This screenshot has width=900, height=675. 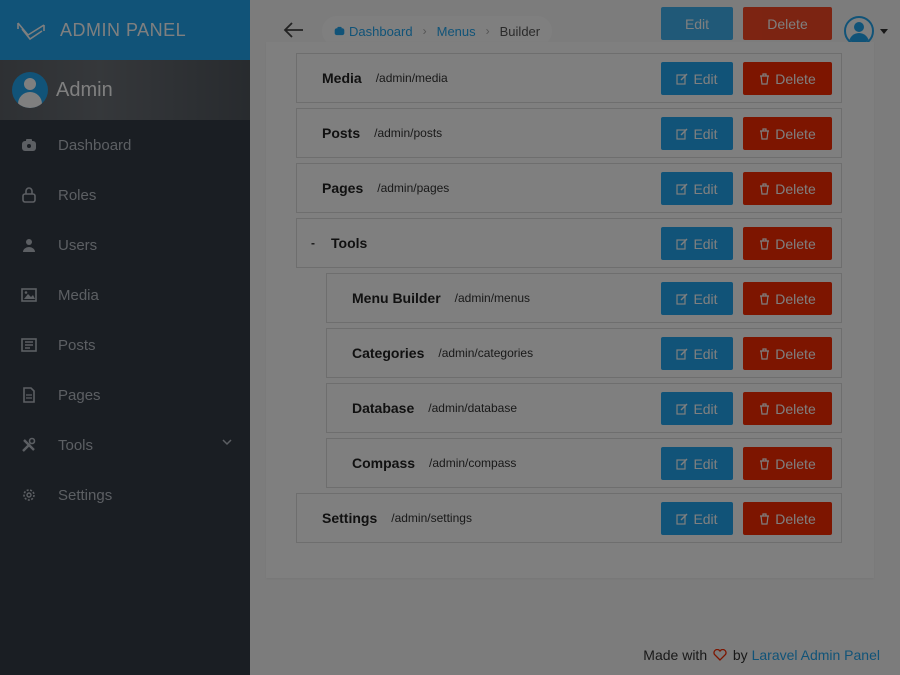 What do you see at coordinates (569, 188) in the screenshot?
I see `menu-item-row: Pages/admin/pages Edit Delete` at bounding box center [569, 188].